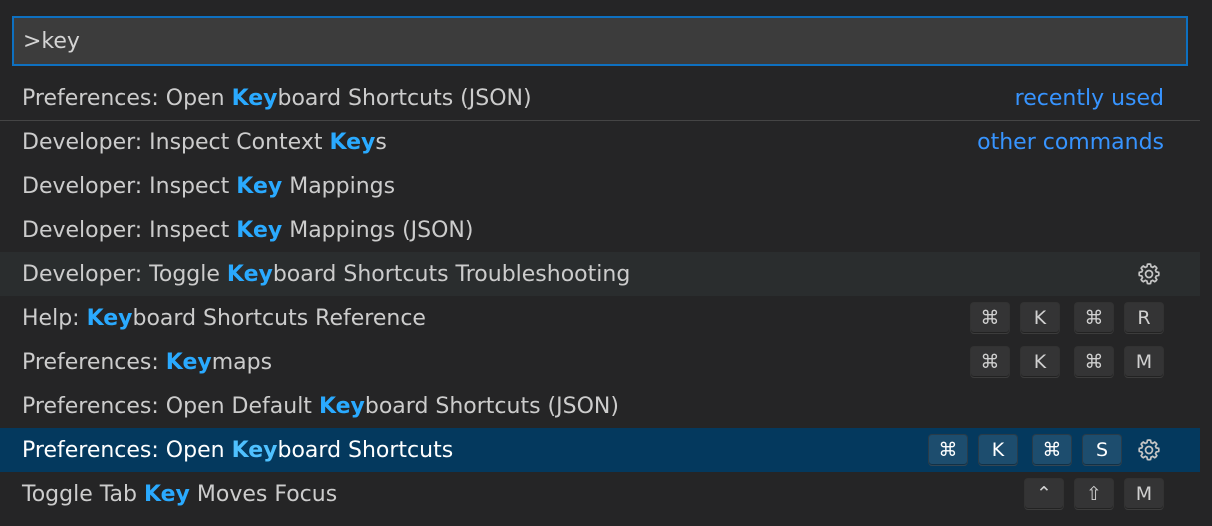  What do you see at coordinates (475, 450) in the screenshot?
I see `command-label: Preferences: Open Key board Shortcuts` at bounding box center [475, 450].